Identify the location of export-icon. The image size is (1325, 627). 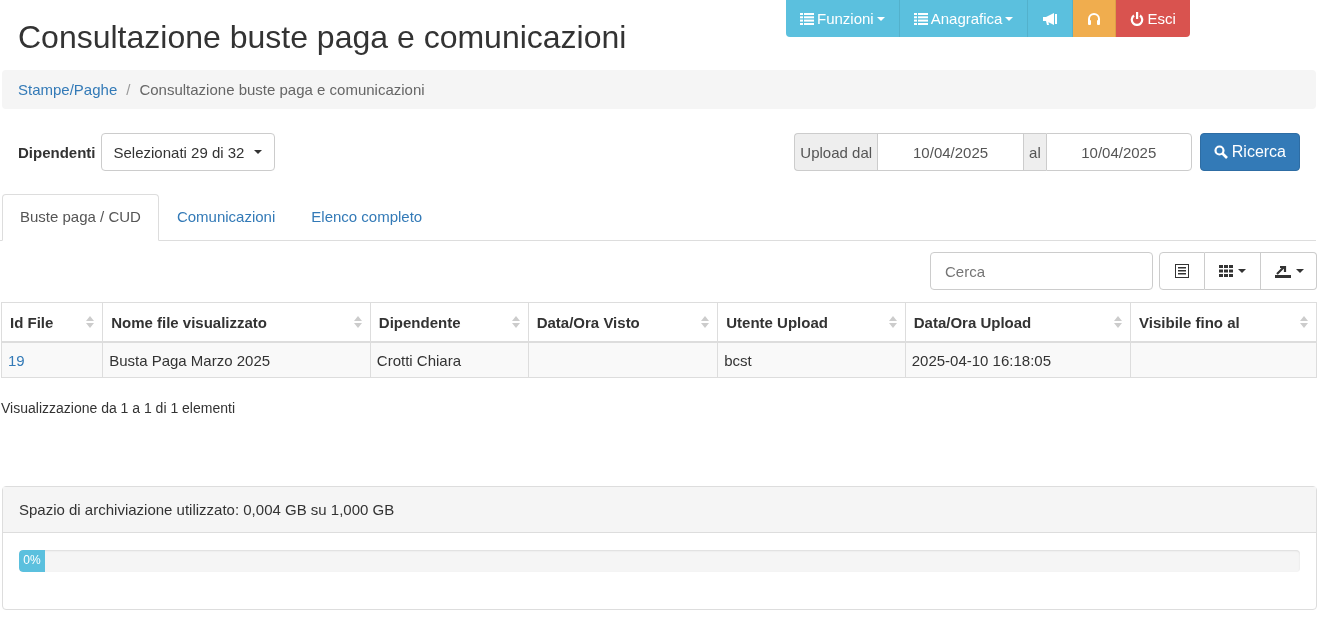
(1283, 271).